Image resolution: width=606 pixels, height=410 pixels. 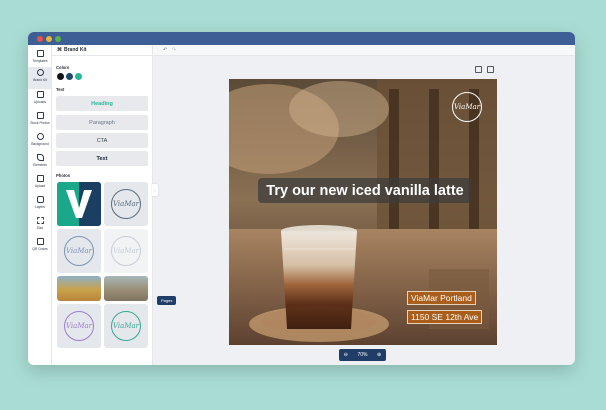 I want to click on paragraph-style-button: Paragraph, so click(x=102, y=122).